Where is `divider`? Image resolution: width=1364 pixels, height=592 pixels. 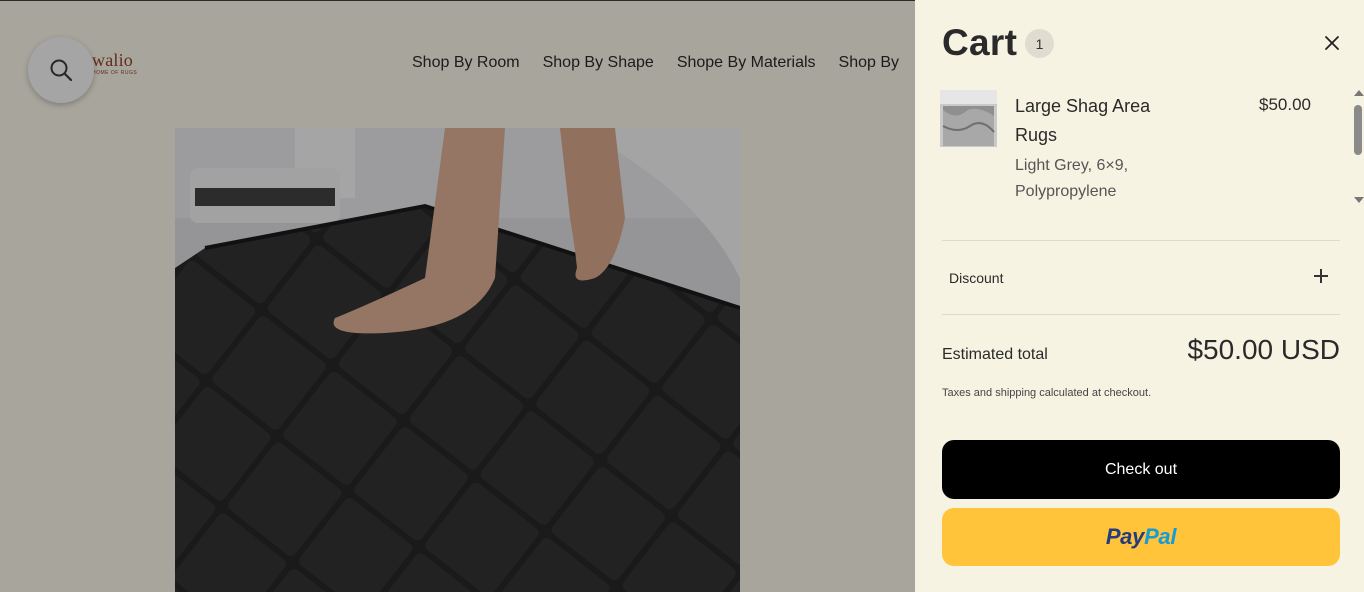
divider is located at coordinates (1141, 314).